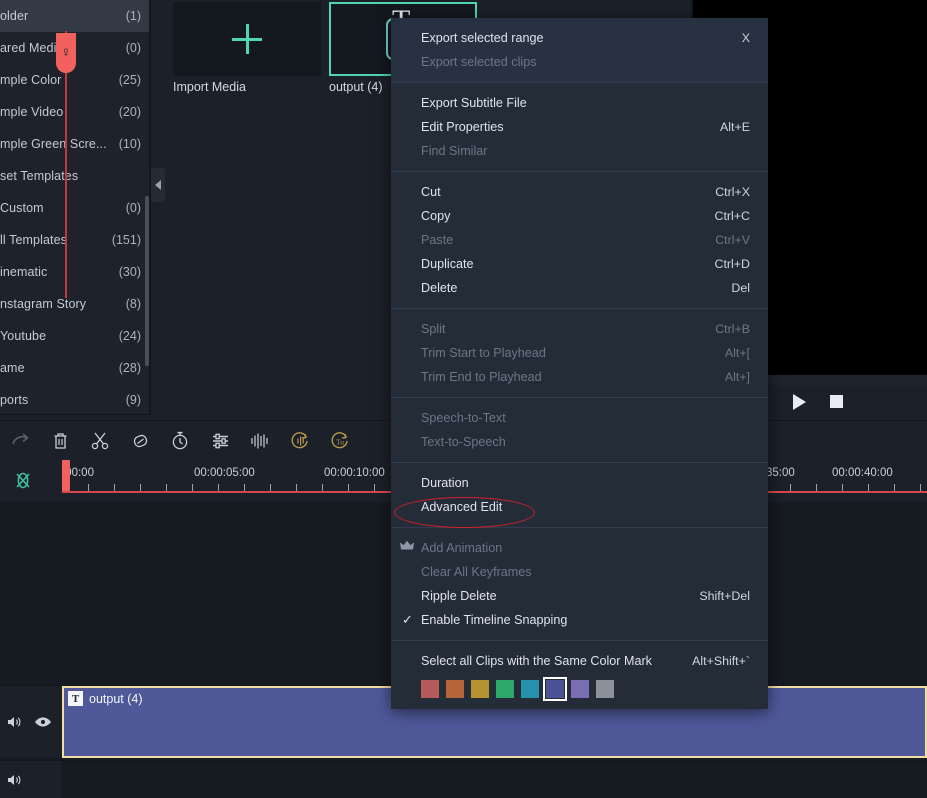 The height and width of the screenshot is (798, 927). What do you see at coordinates (260, 441) in the screenshot?
I see `audio-waveform-icon` at bounding box center [260, 441].